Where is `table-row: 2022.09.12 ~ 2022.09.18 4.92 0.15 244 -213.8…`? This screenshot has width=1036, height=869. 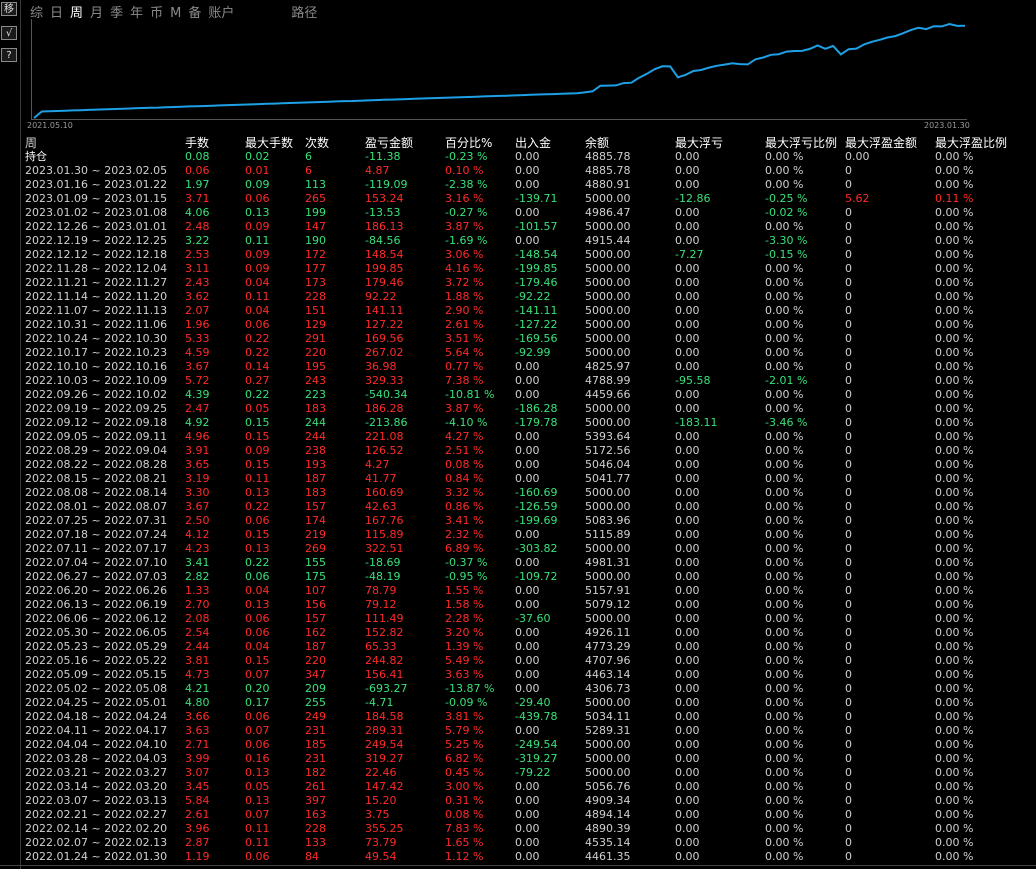 table-row: 2022.09.12 ~ 2022.09.18 4.92 0.15 244 -213.8… is located at coordinates (518, 423).